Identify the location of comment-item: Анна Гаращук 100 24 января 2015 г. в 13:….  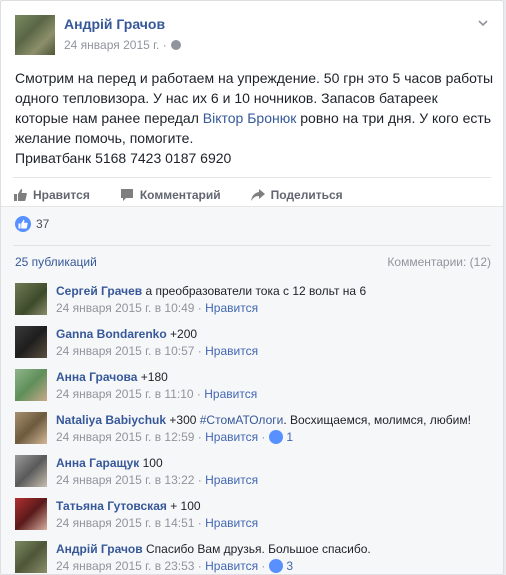
(254, 475).